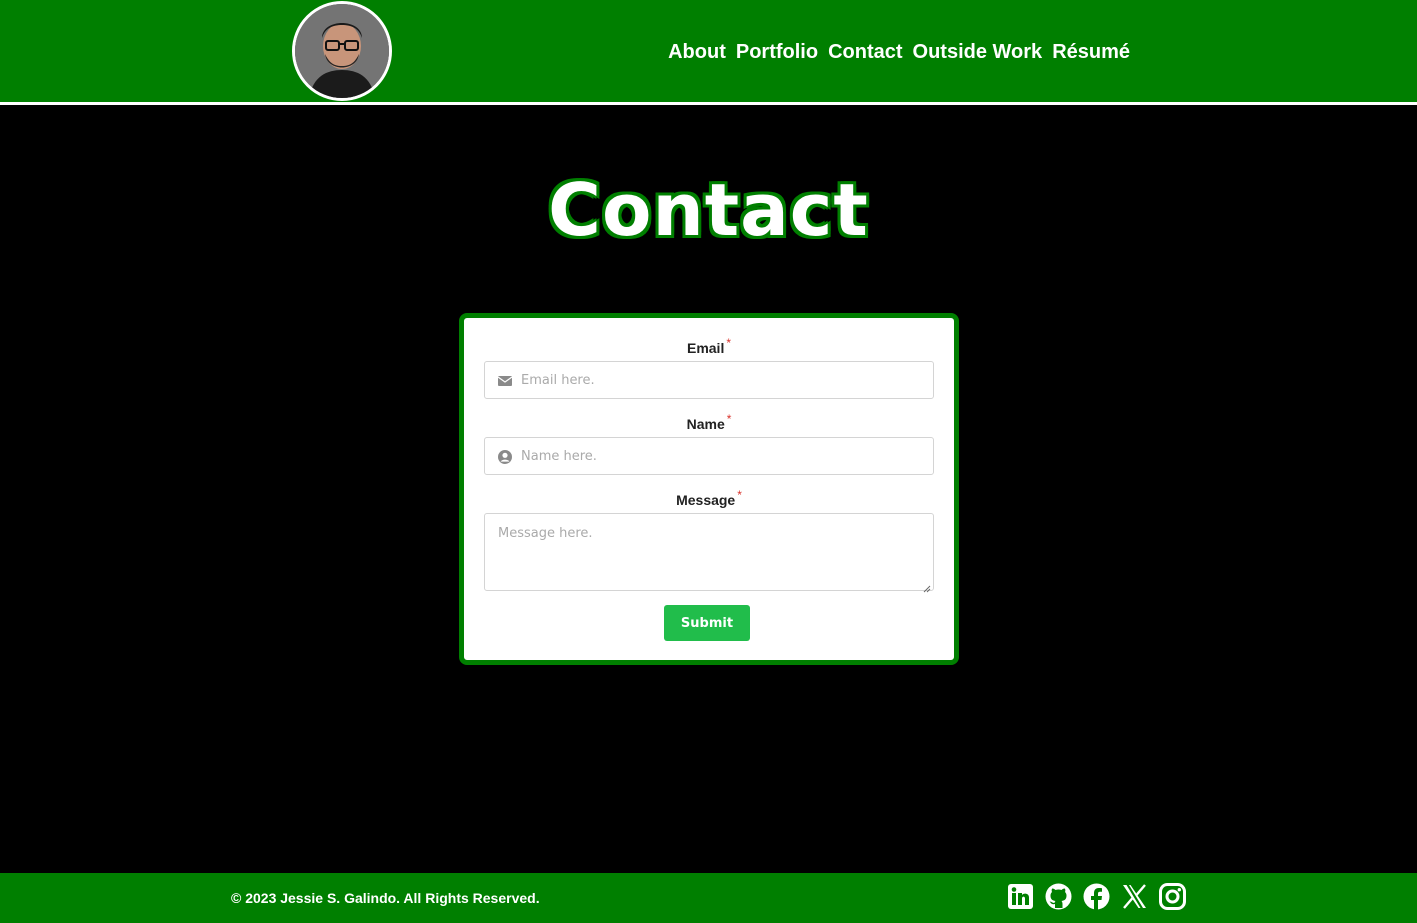 The height and width of the screenshot is (923, 1417). I want to click on email-field-wrapper, so click(709, 380).